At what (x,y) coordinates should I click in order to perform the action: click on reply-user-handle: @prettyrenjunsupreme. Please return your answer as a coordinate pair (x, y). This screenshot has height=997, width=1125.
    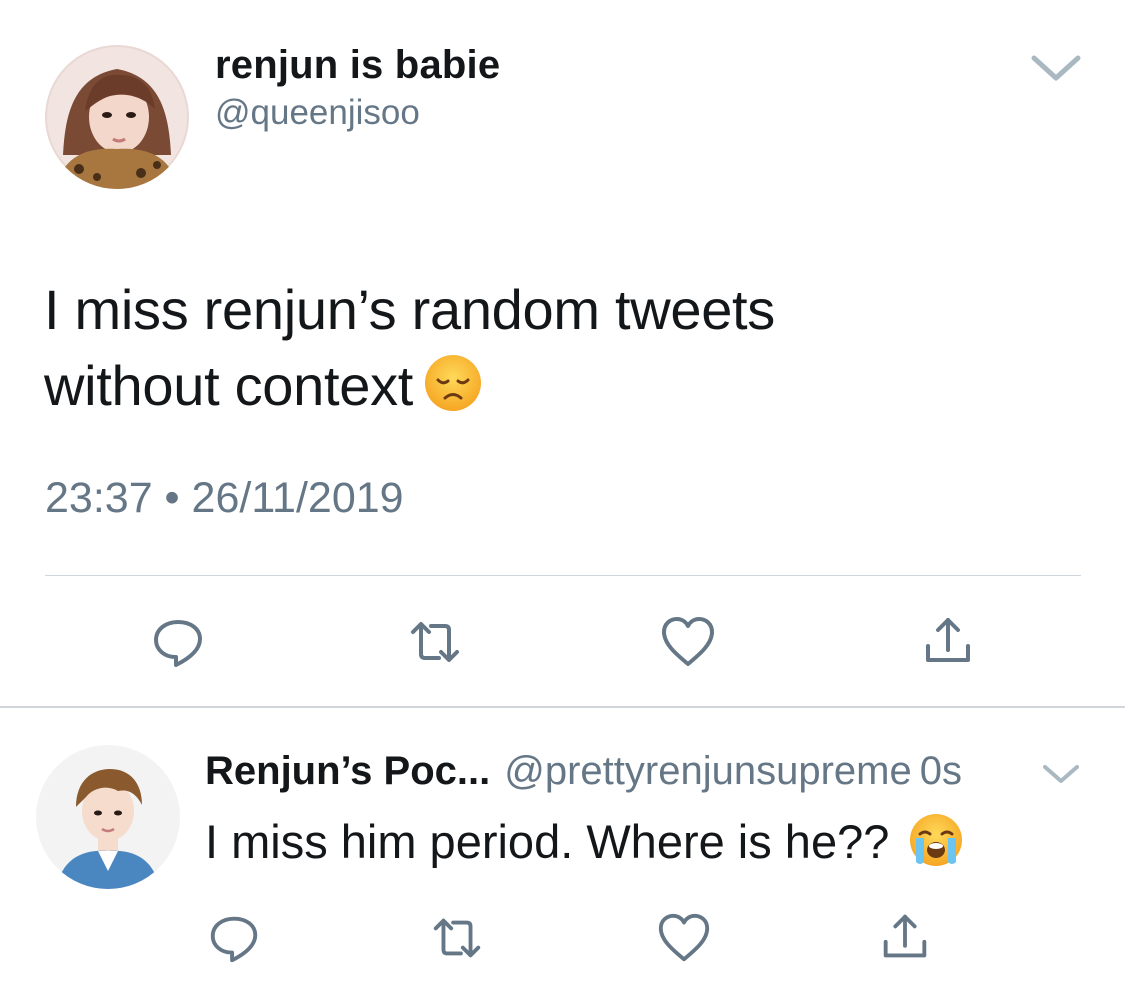
    Looking at the image, I should click on (707, 771).